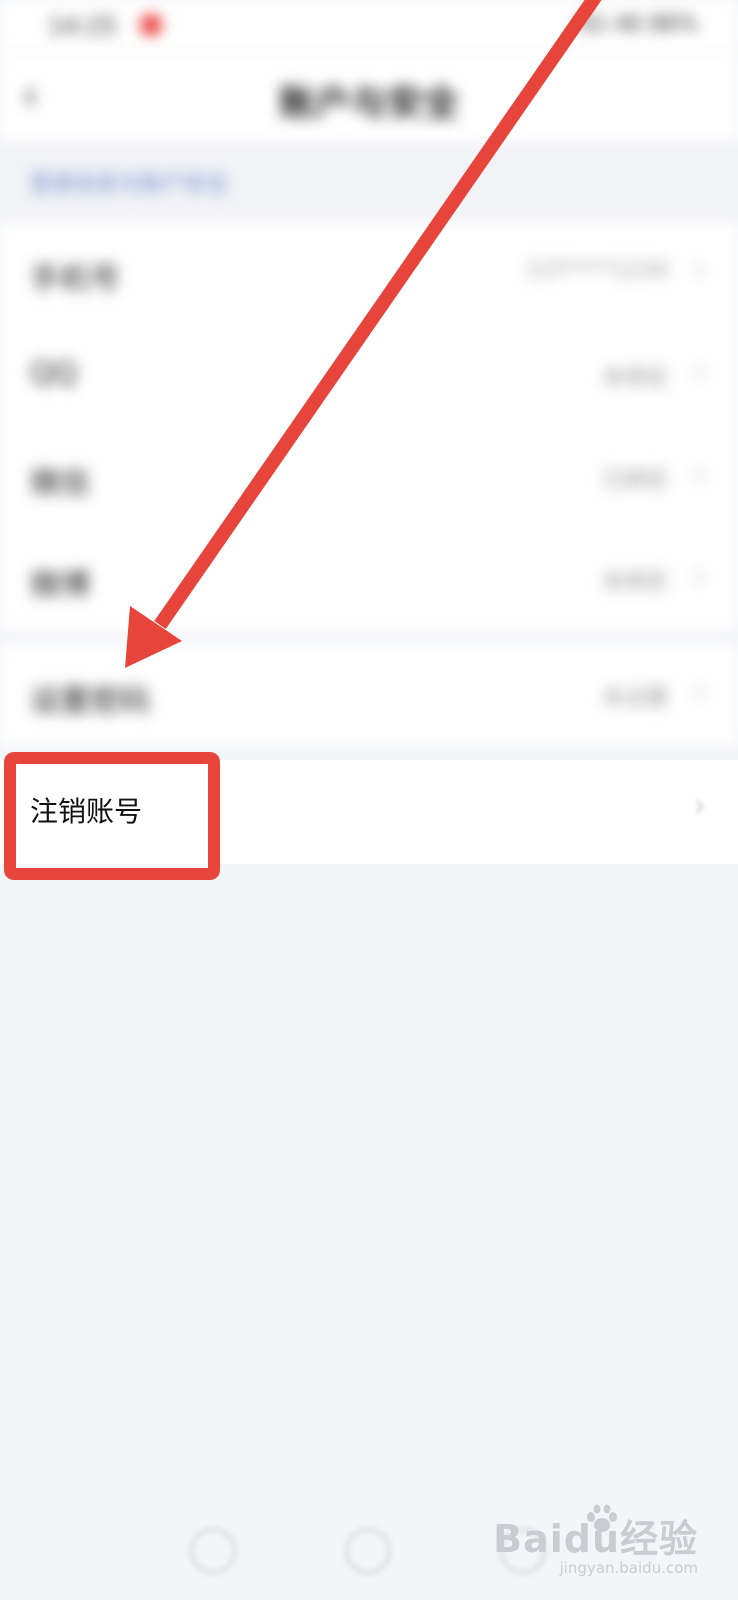 The image size is (738, 1600). Describe the element at coordinates (369, 375) in the screenshot. I see `list-item-qq: QQ 未绑定 ›` at that location.